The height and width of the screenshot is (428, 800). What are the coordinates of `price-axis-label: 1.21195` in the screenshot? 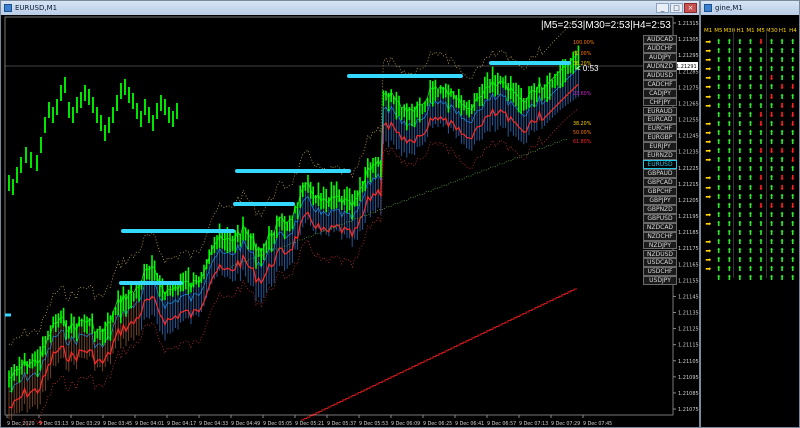 It's located at (688, 217).